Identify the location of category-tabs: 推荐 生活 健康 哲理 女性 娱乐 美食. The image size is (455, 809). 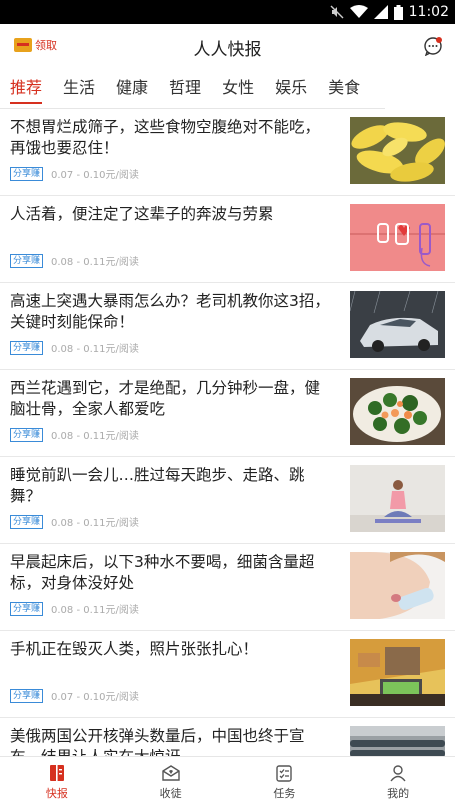
(227, 88).